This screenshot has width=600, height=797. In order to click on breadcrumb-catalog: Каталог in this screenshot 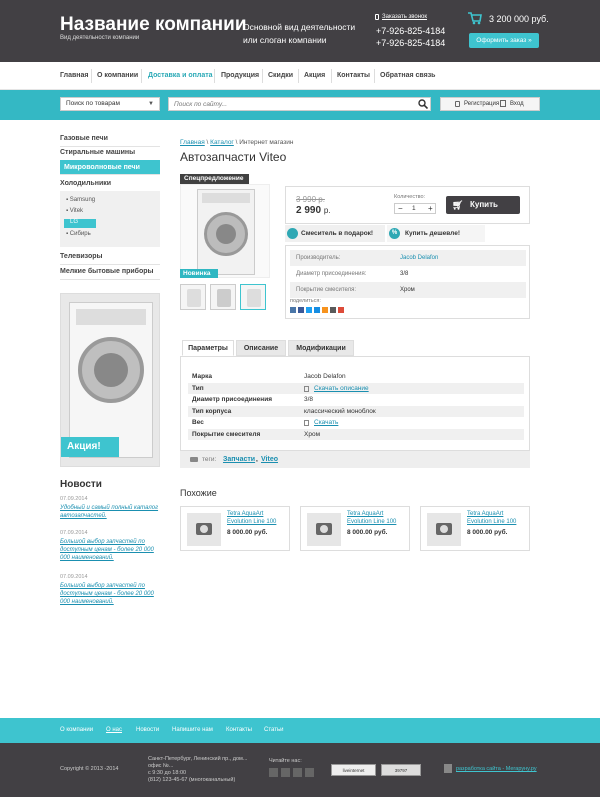, I will do `click(222, 142)`.